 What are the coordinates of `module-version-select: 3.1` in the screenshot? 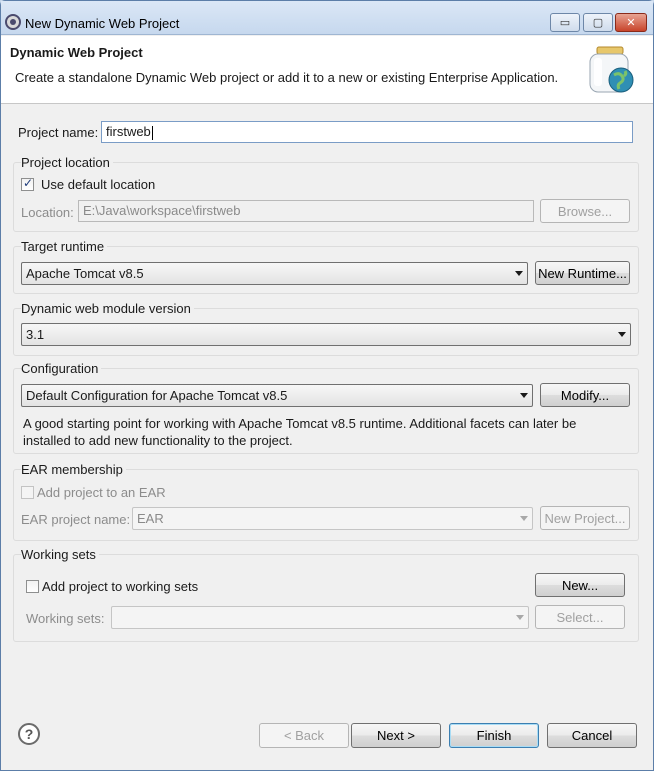 It's located at (326, 334).